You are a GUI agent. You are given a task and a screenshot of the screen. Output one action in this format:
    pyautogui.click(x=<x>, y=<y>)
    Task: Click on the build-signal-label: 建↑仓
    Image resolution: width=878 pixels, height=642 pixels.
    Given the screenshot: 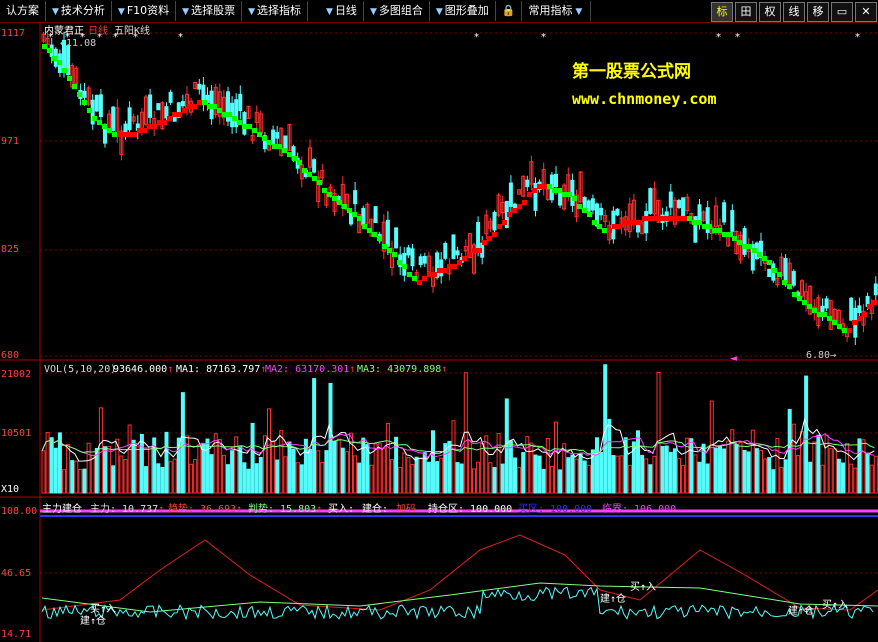 What is the action you would take?
    pyautogui.click(x=93, y=621)
    